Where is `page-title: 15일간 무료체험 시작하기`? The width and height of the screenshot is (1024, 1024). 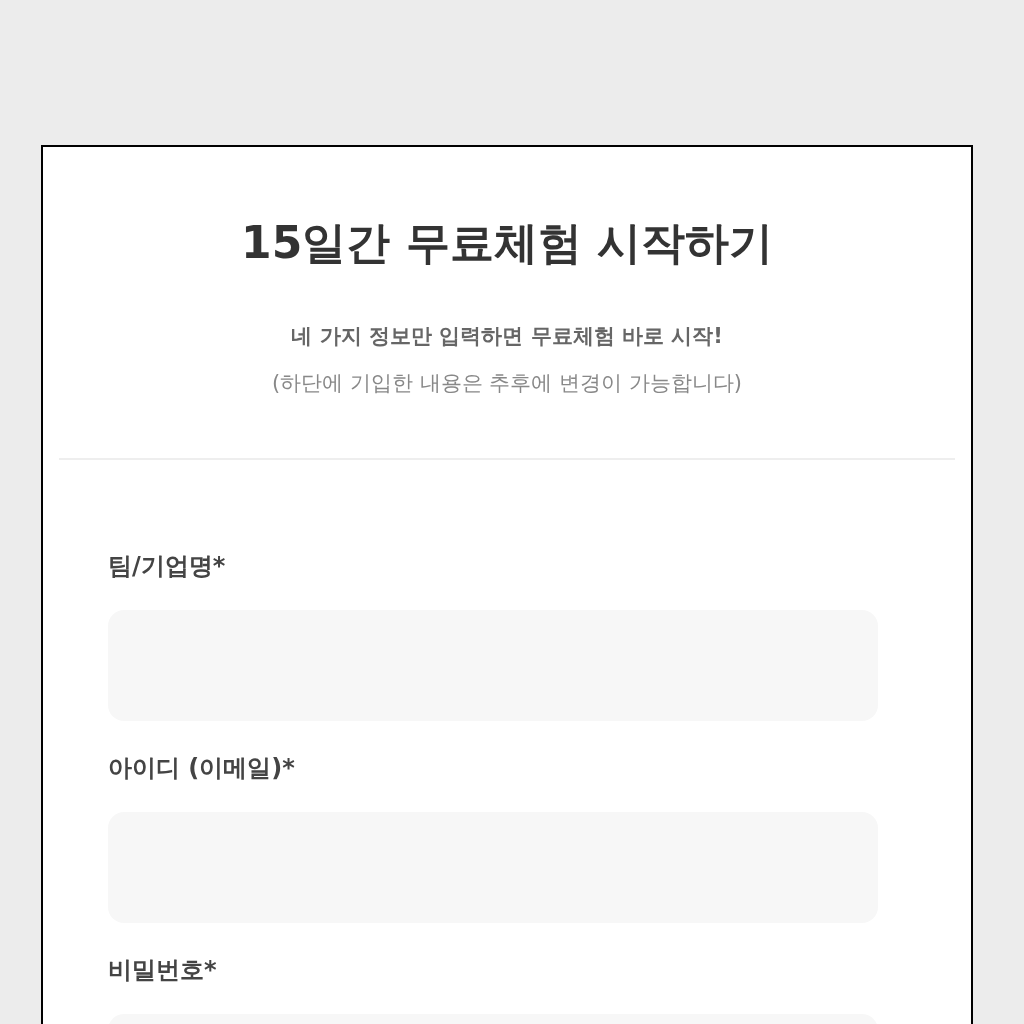
page-title: 15일간 무료체험 시작하기 is located at coordinates (507, 243).